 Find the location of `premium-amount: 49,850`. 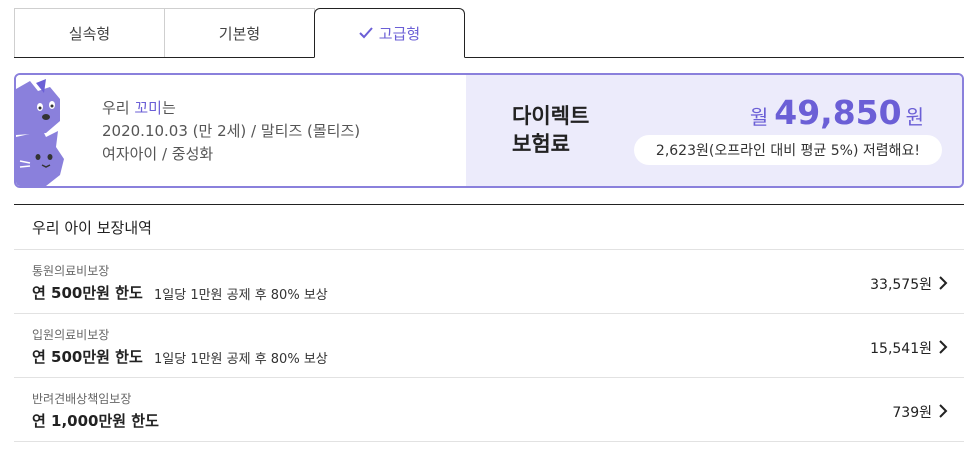

premium-amount: 49,850 is located at coordinates (838, 112).